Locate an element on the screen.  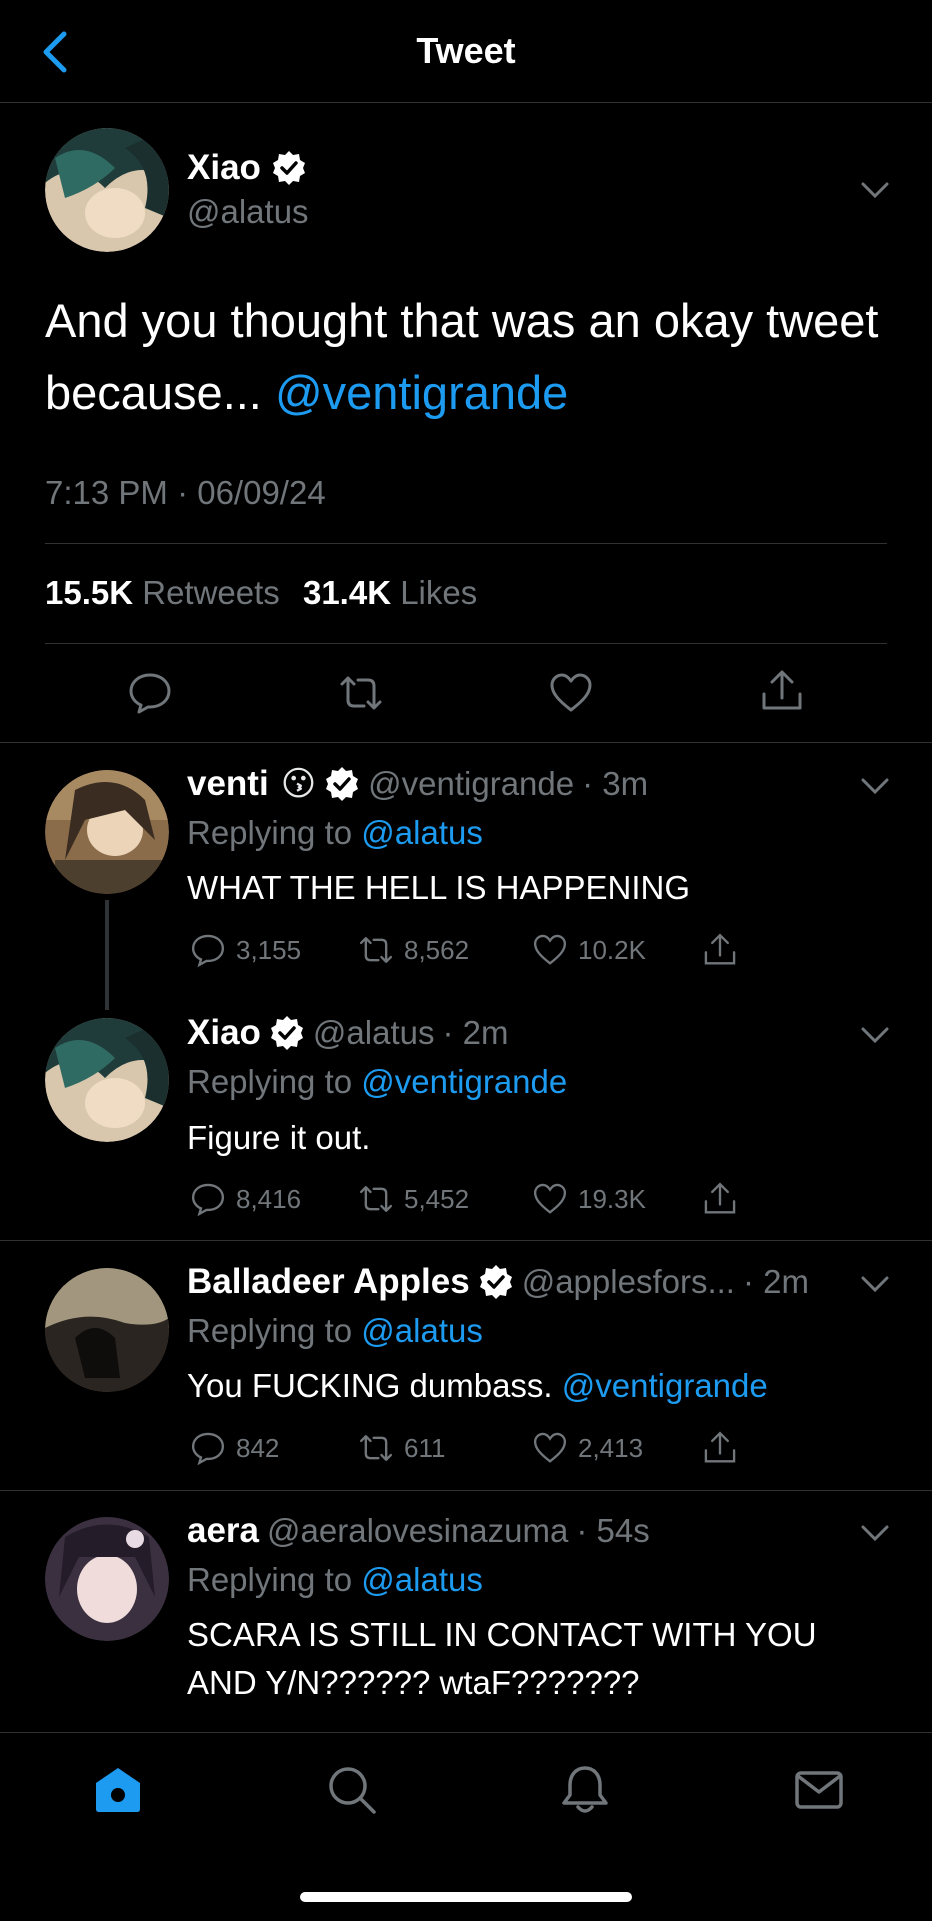
retweet-action: 5,452 is located at coordinates (413, 1199).